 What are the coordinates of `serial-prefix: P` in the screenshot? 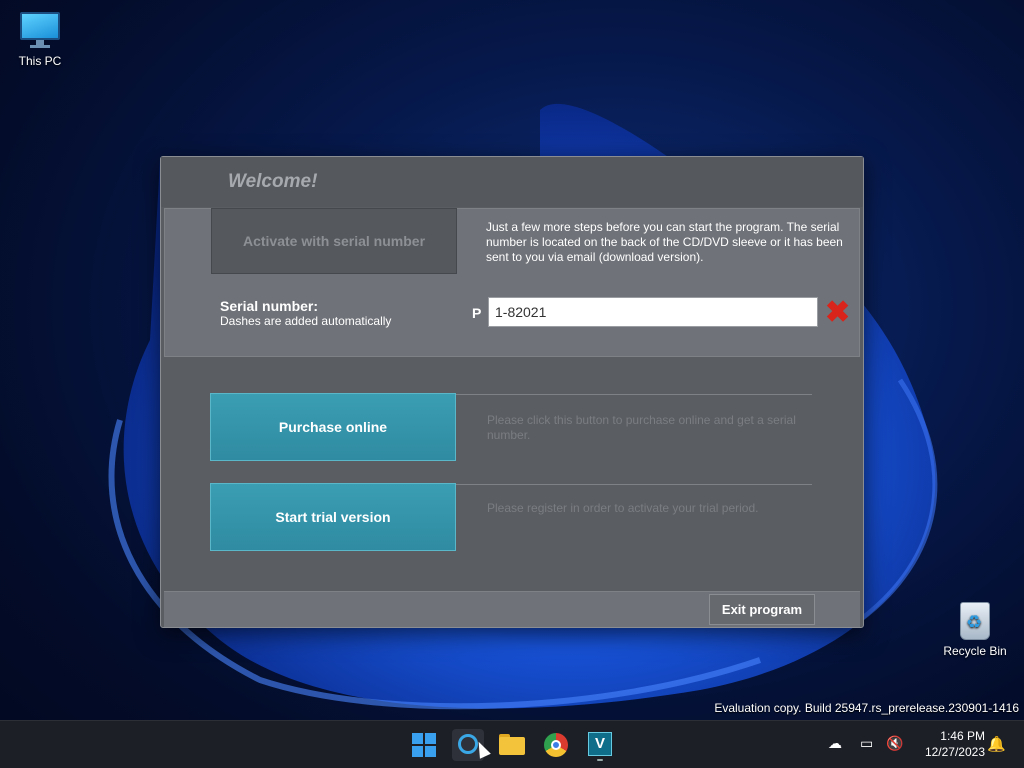 It's located at (477, 313).